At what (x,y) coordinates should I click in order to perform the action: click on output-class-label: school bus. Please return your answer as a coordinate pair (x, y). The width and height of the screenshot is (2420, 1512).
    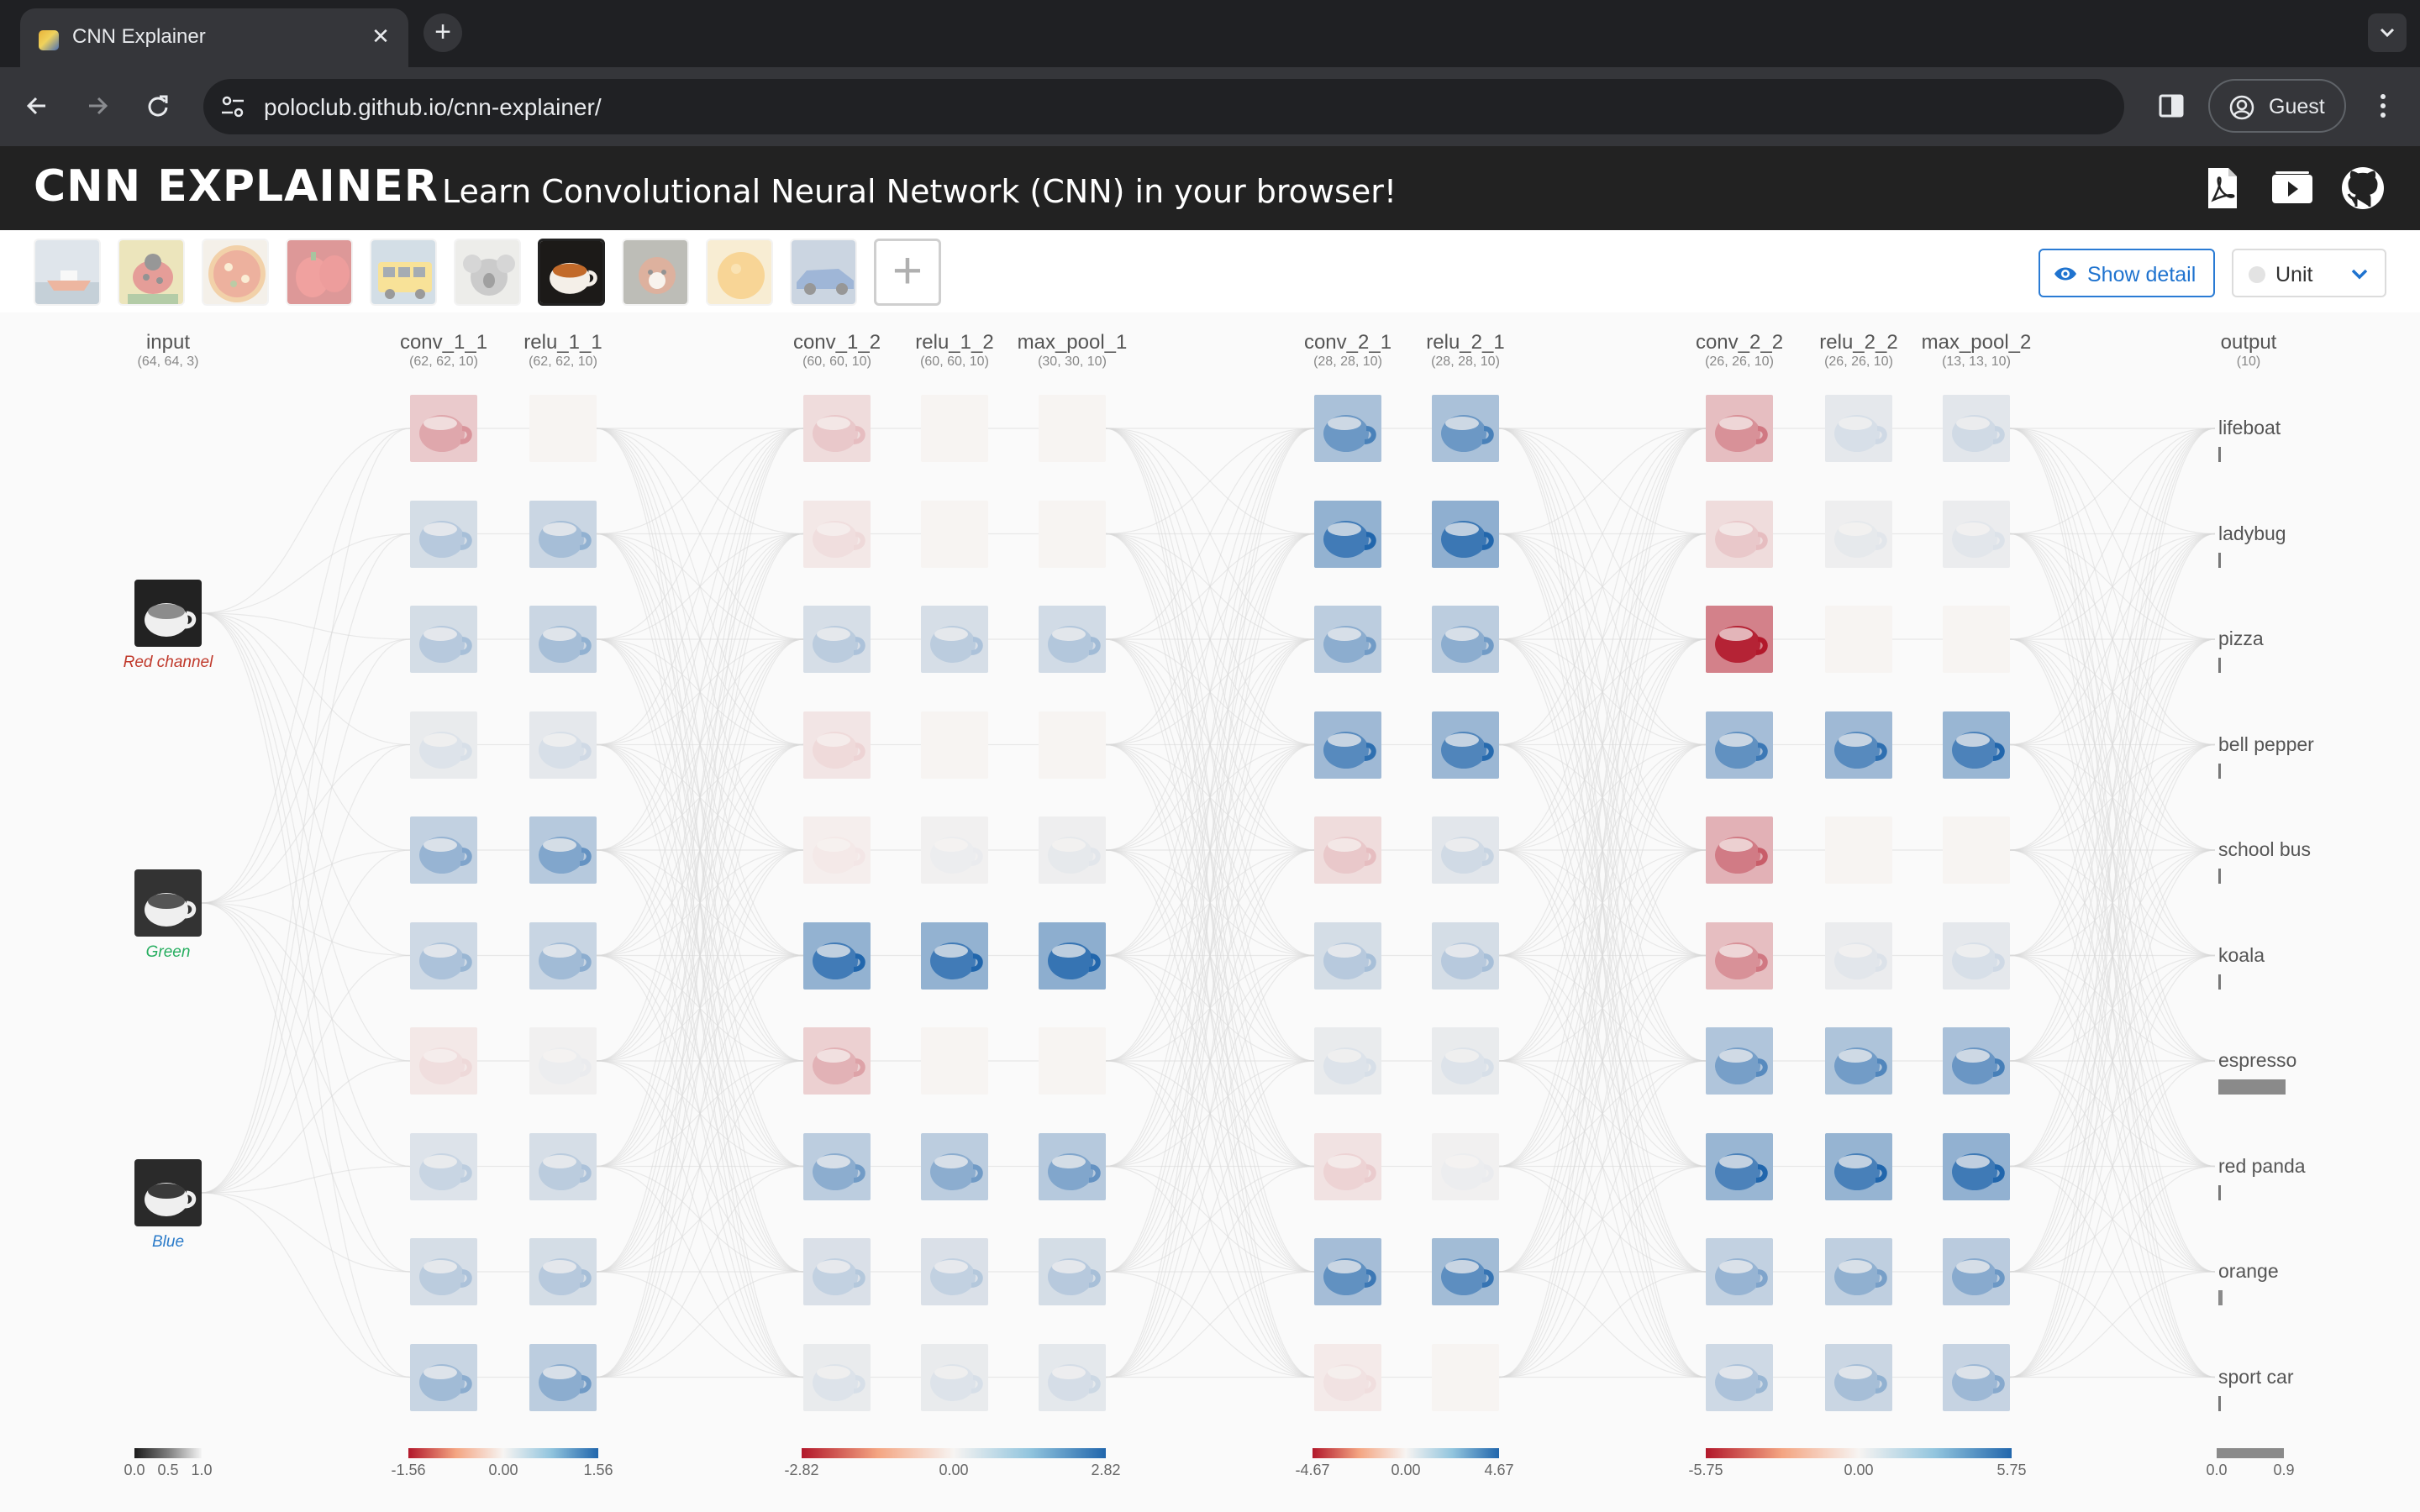
    Looking at the image, I should click on (2265, 849).